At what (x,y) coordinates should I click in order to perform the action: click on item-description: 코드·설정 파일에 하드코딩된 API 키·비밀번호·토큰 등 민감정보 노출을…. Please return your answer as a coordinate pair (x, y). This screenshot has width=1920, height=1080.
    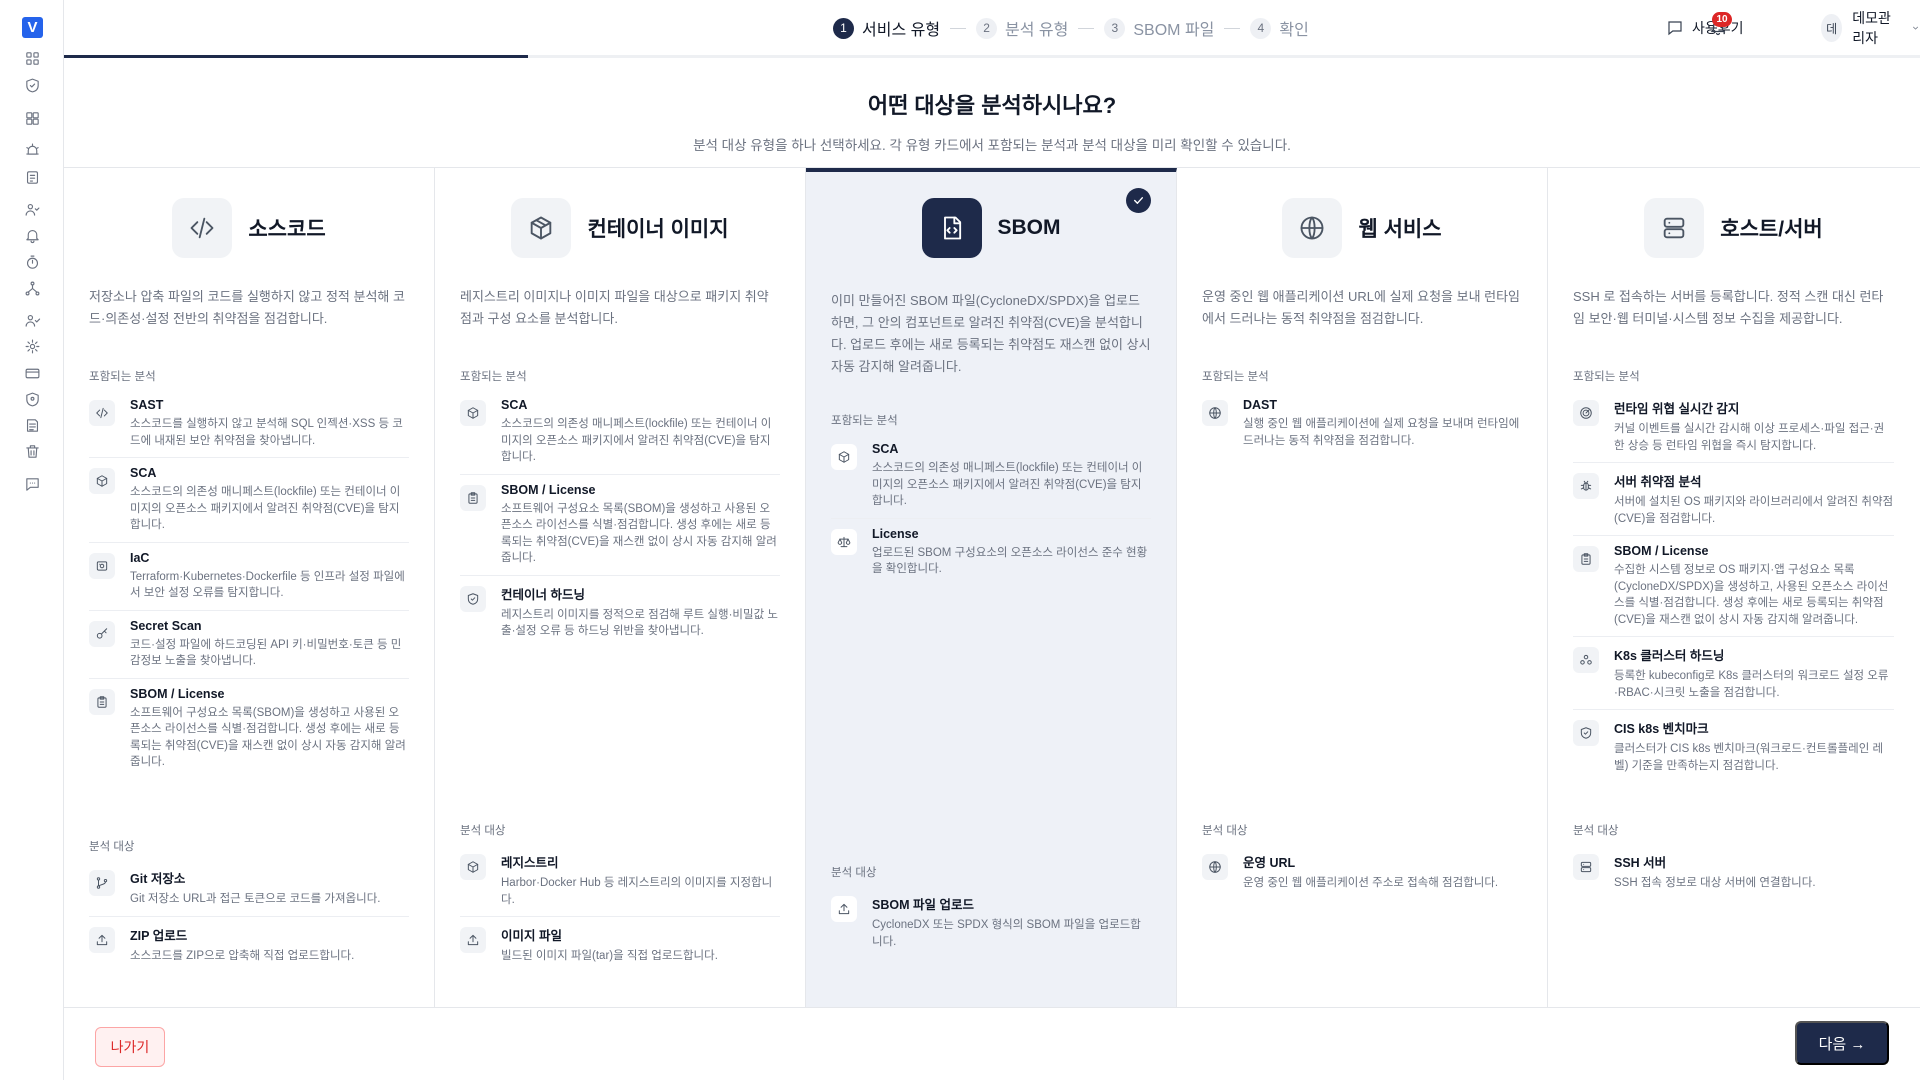
    Looking at the image, I should click on (266, 653).